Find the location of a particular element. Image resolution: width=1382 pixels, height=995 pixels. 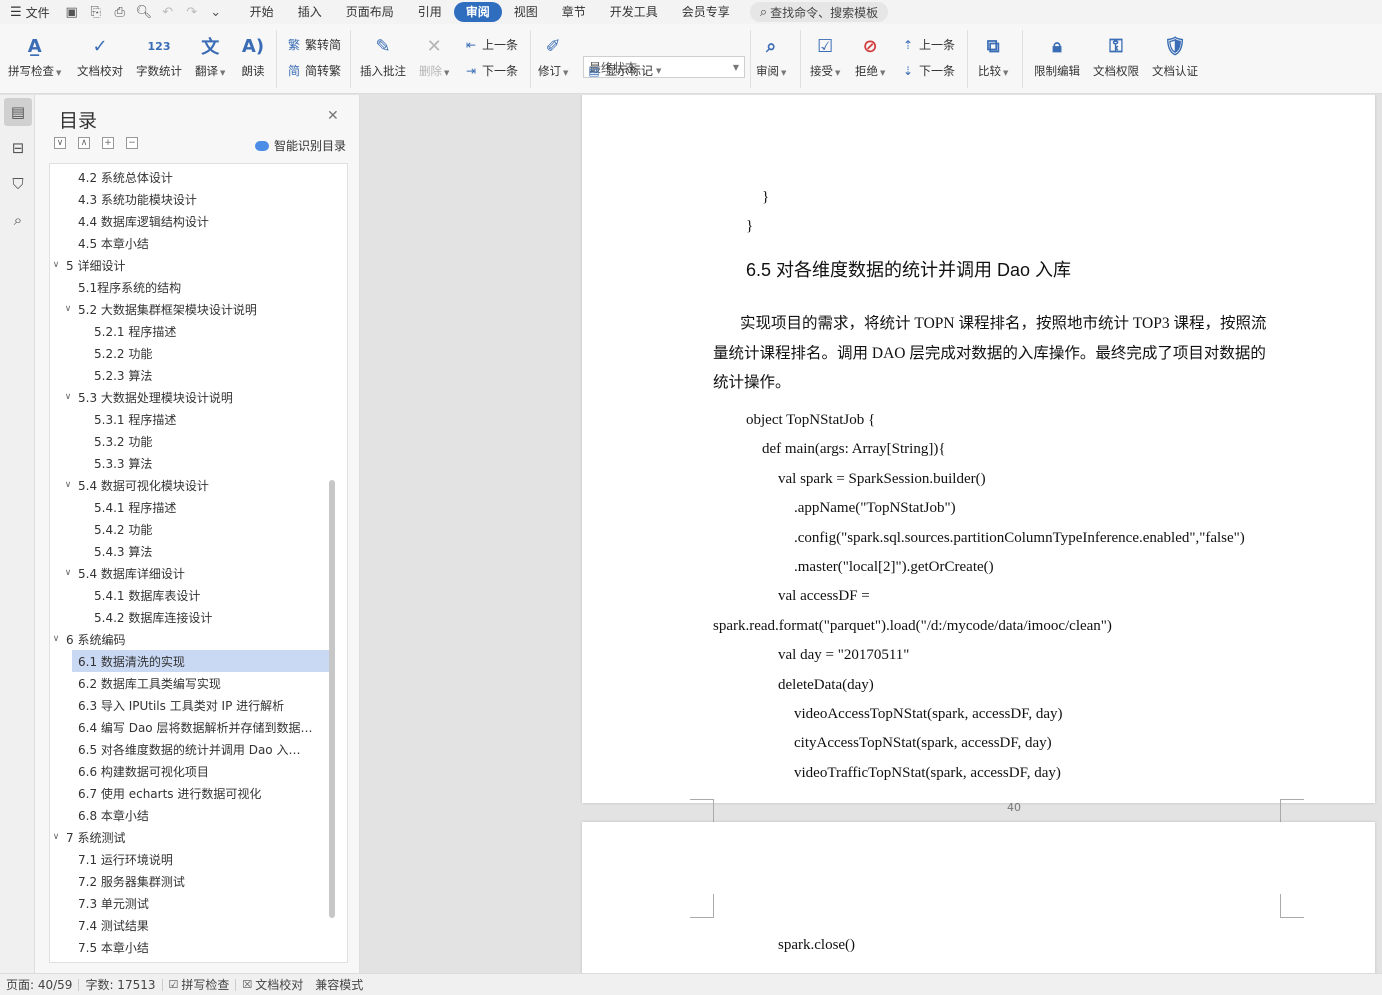

accept-change-button: ☑ 接受 ▼ is located at coordinates (825, 55).